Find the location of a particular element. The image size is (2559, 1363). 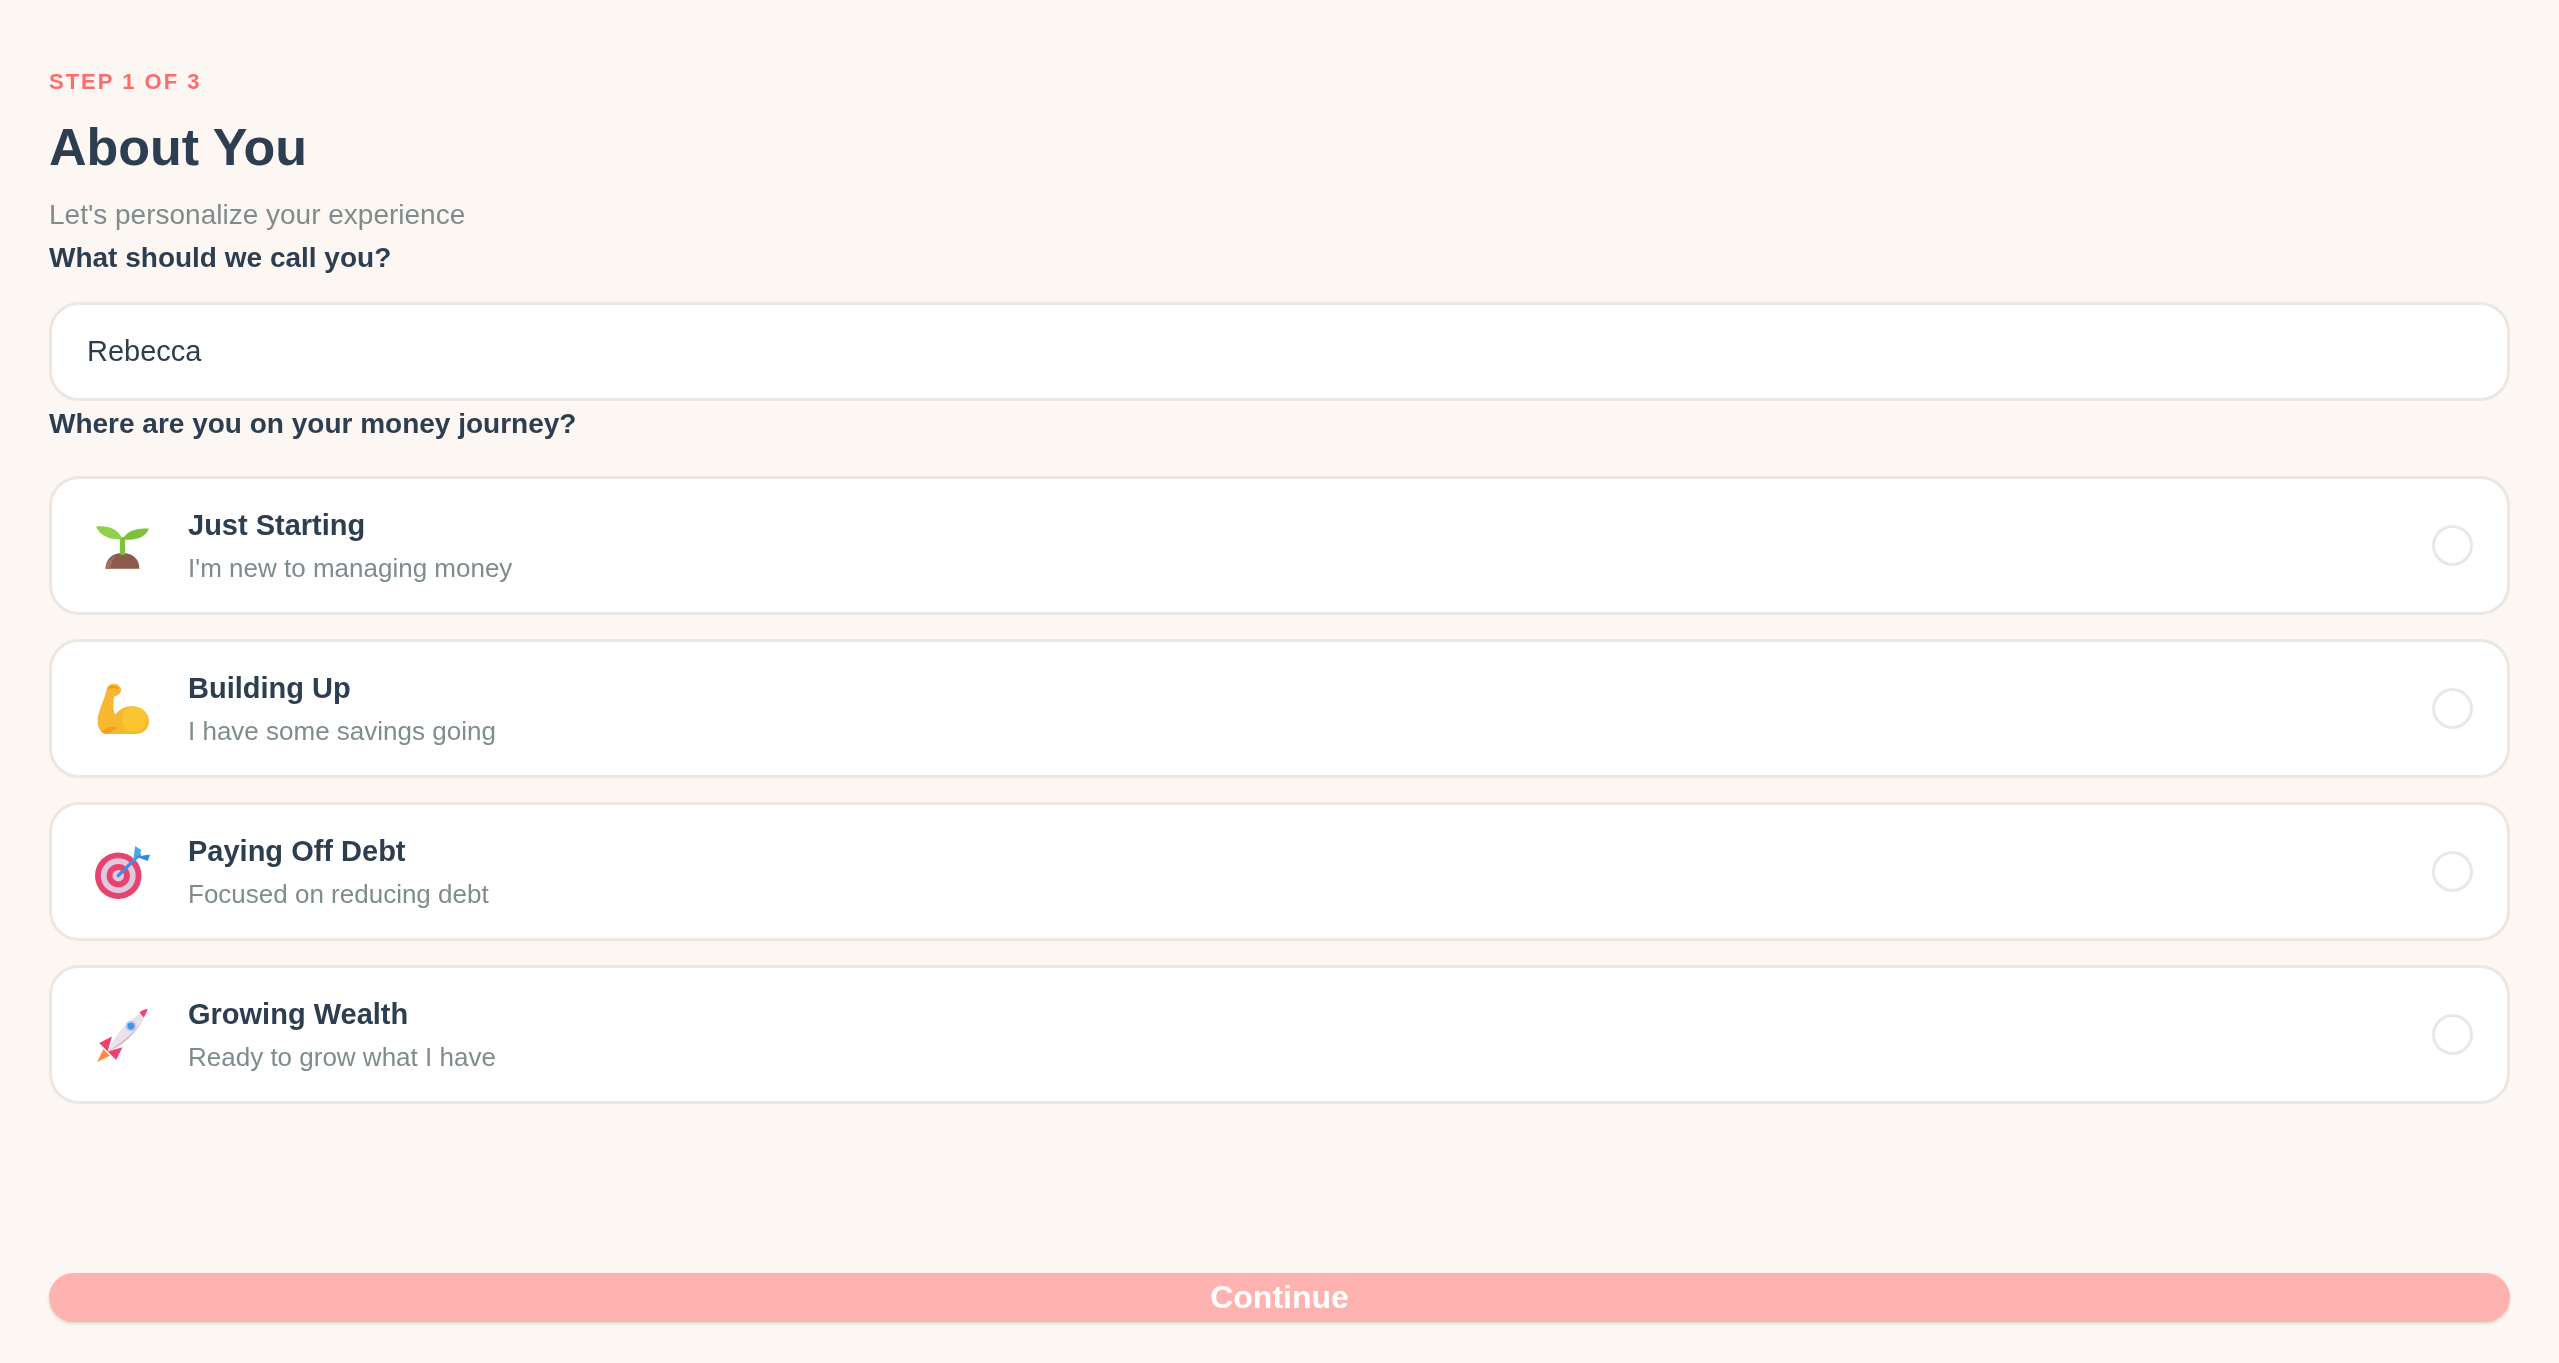

option-description: Ready to grow what I have is located at coordinates (342, 1057).